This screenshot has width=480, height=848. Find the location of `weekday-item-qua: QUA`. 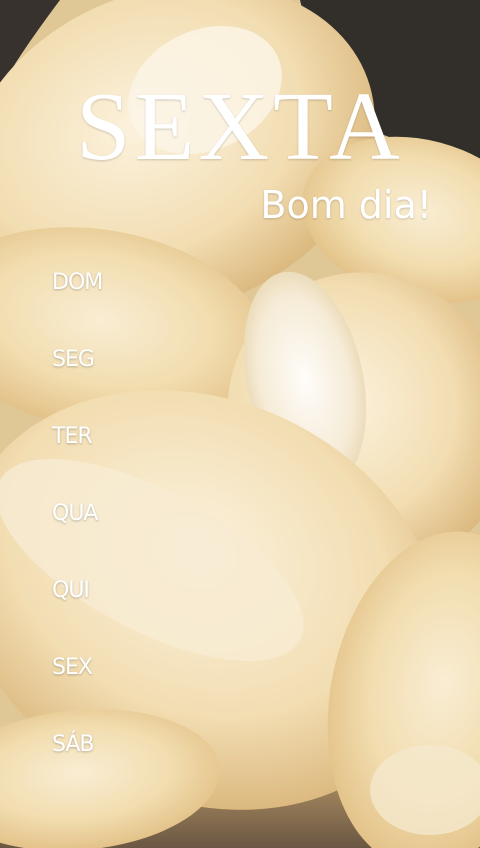

weekday-item-qua: QUA is located at coordinates (77, 537).